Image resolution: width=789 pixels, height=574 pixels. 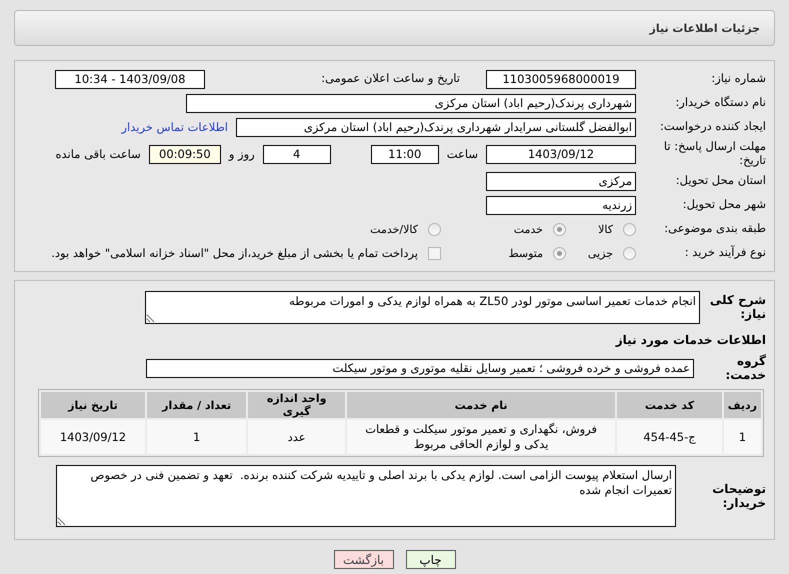 What do you see at coordinates (669, 437) in the screenshot?
I see `table-cell: ج-45-454` at bounding box center [669, 437].